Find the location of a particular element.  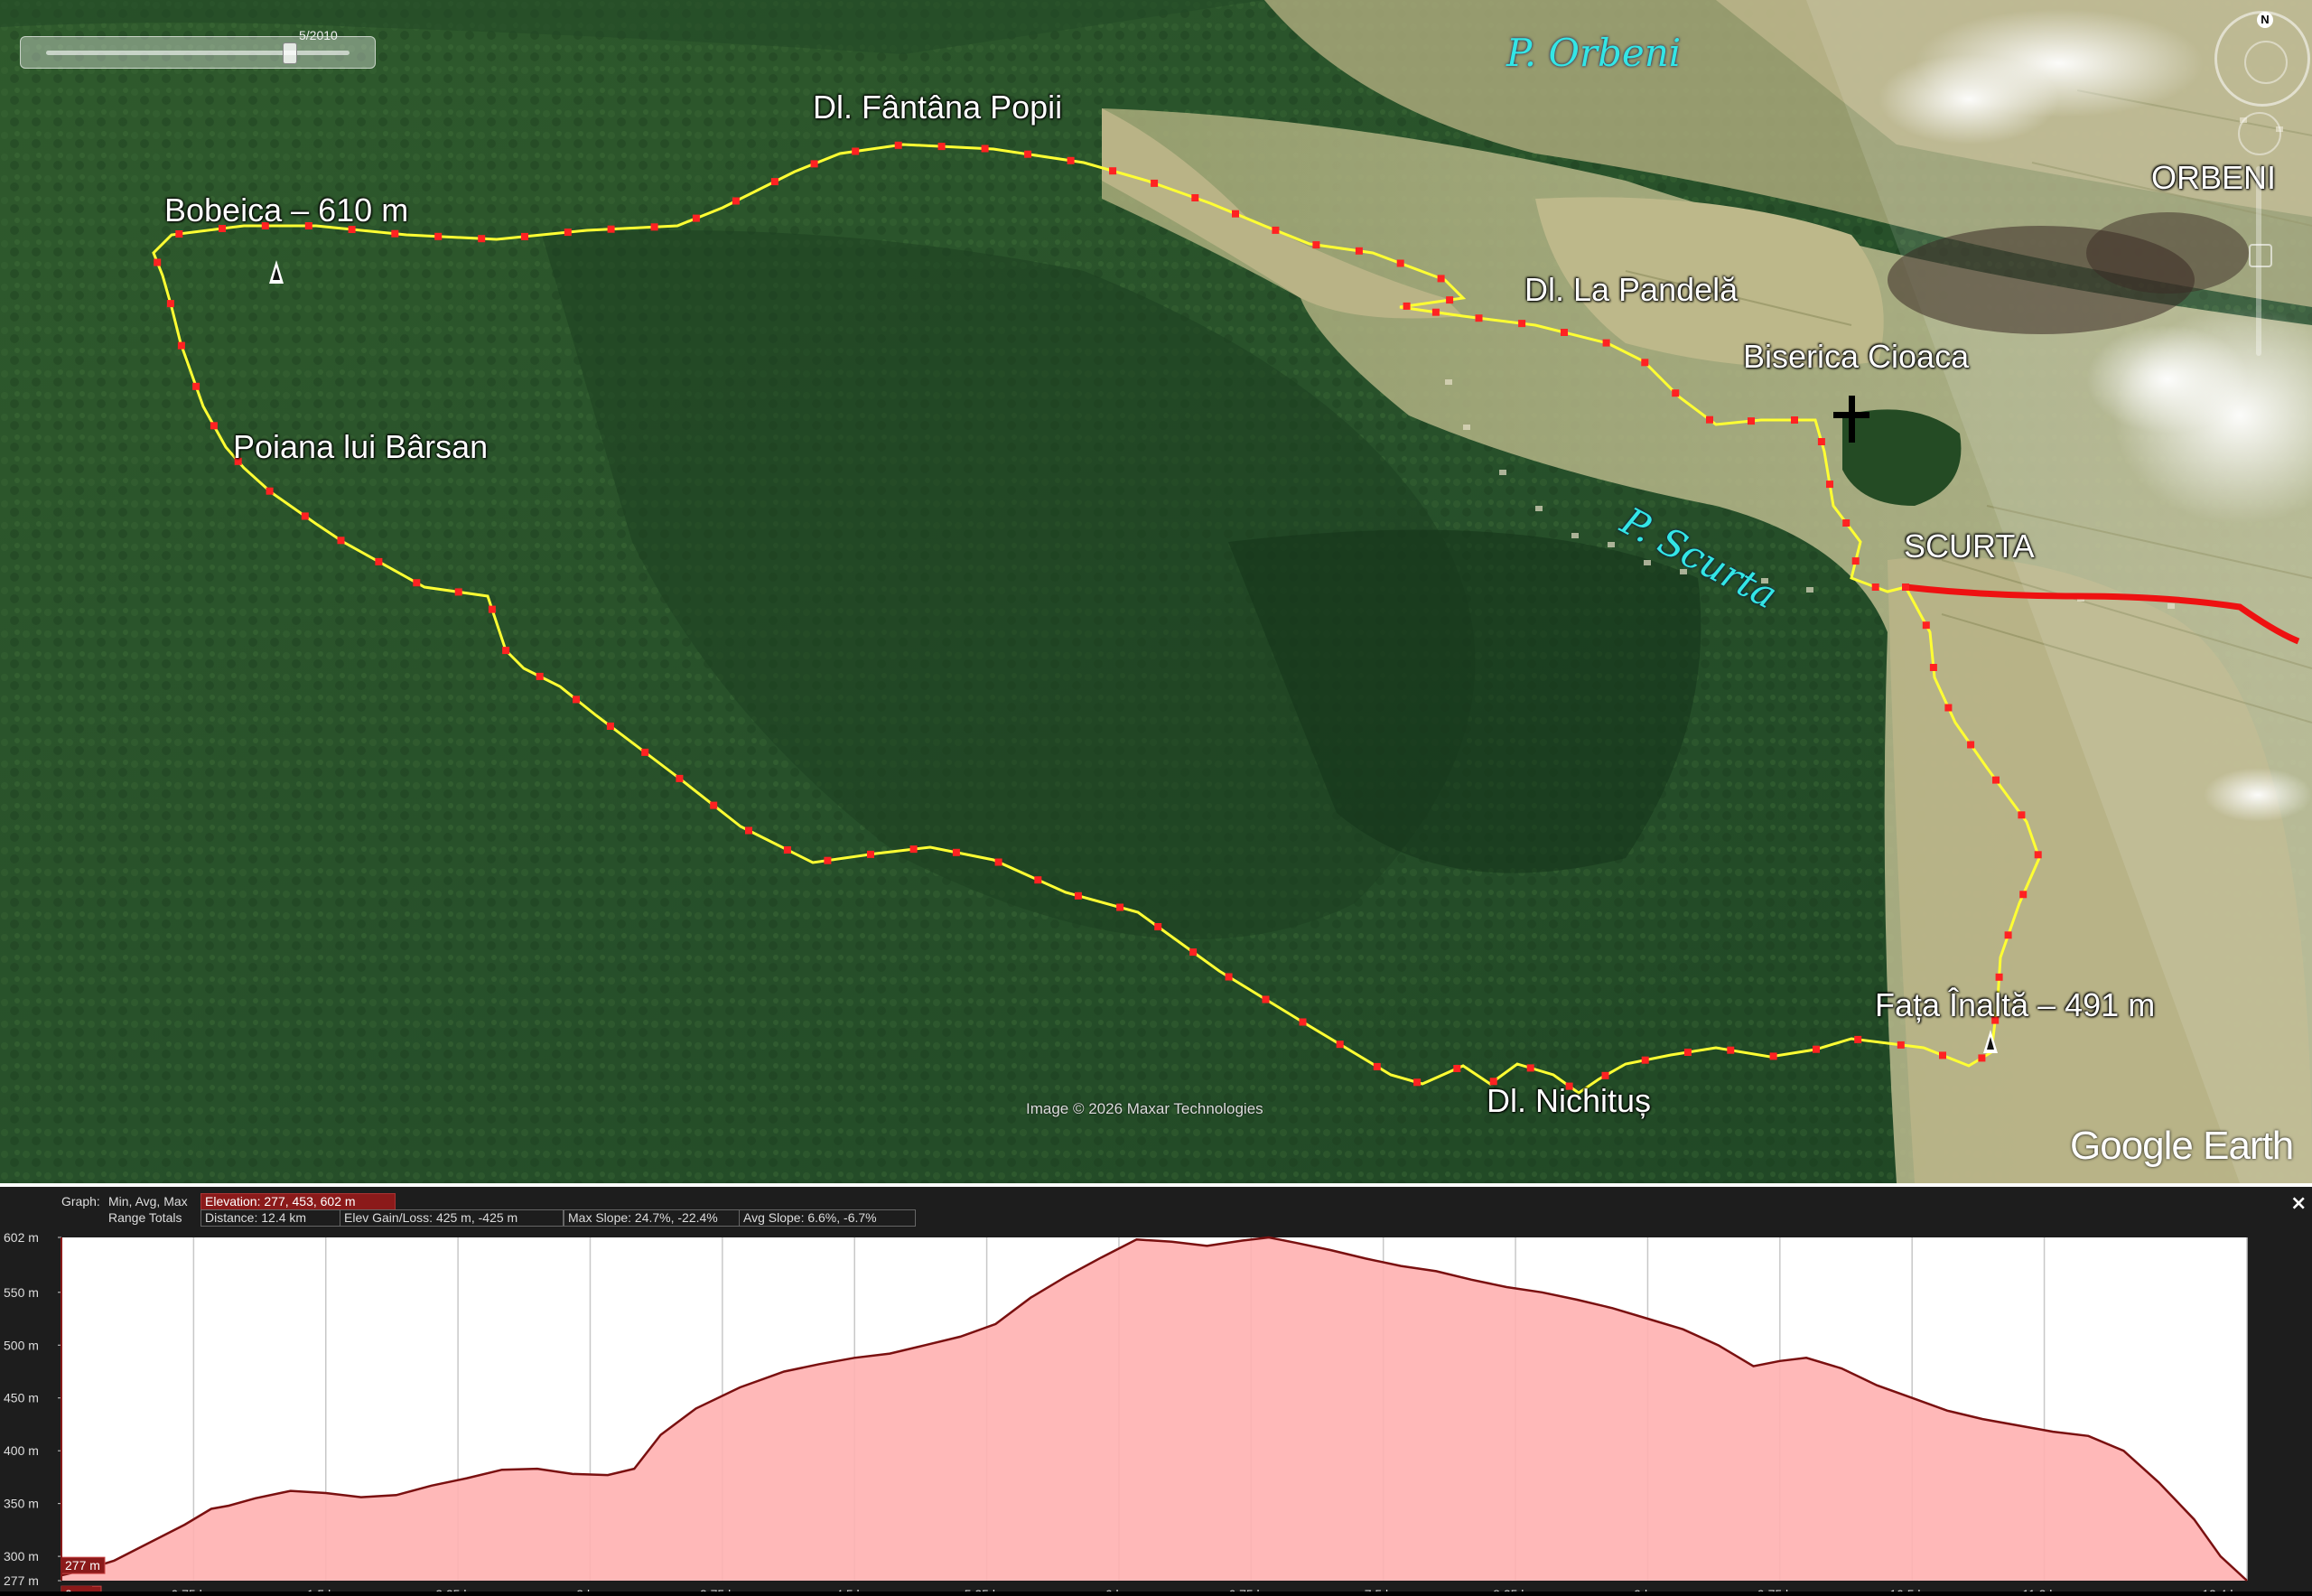

range-totals-label: Range Totals is located at coordinates (145, 1217).